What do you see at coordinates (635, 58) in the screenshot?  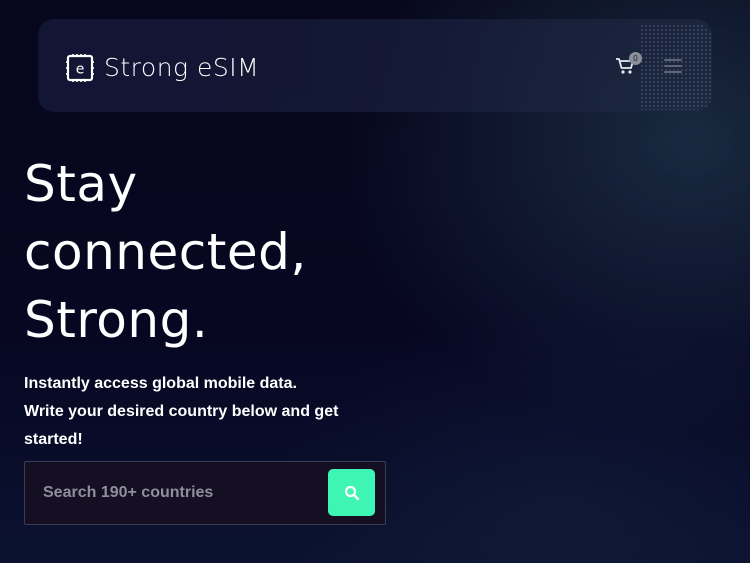 I see `cart-count-badge: 0` at bounding box center [635, 58].